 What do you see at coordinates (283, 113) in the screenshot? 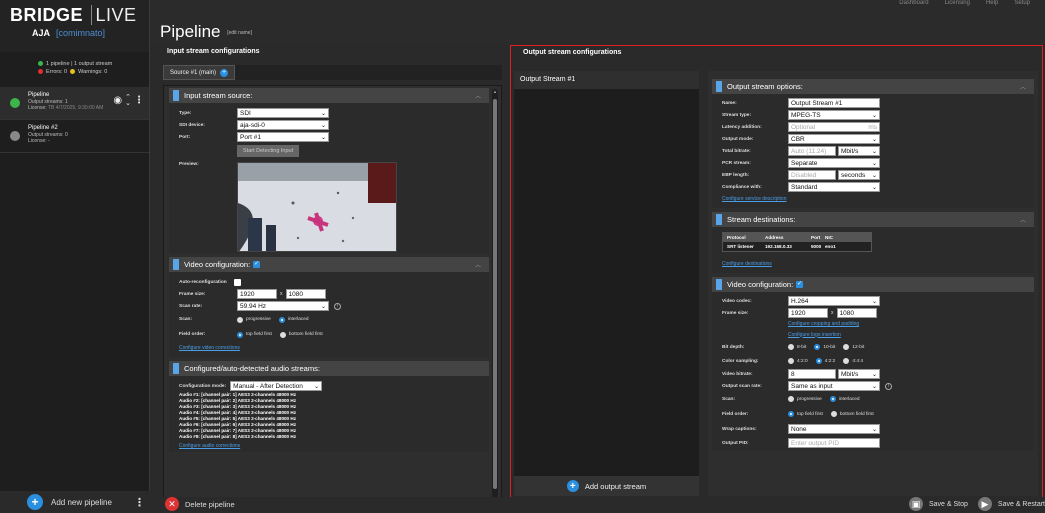
I see `type-select: SDI ⌄` at bounding box center [283, 113].